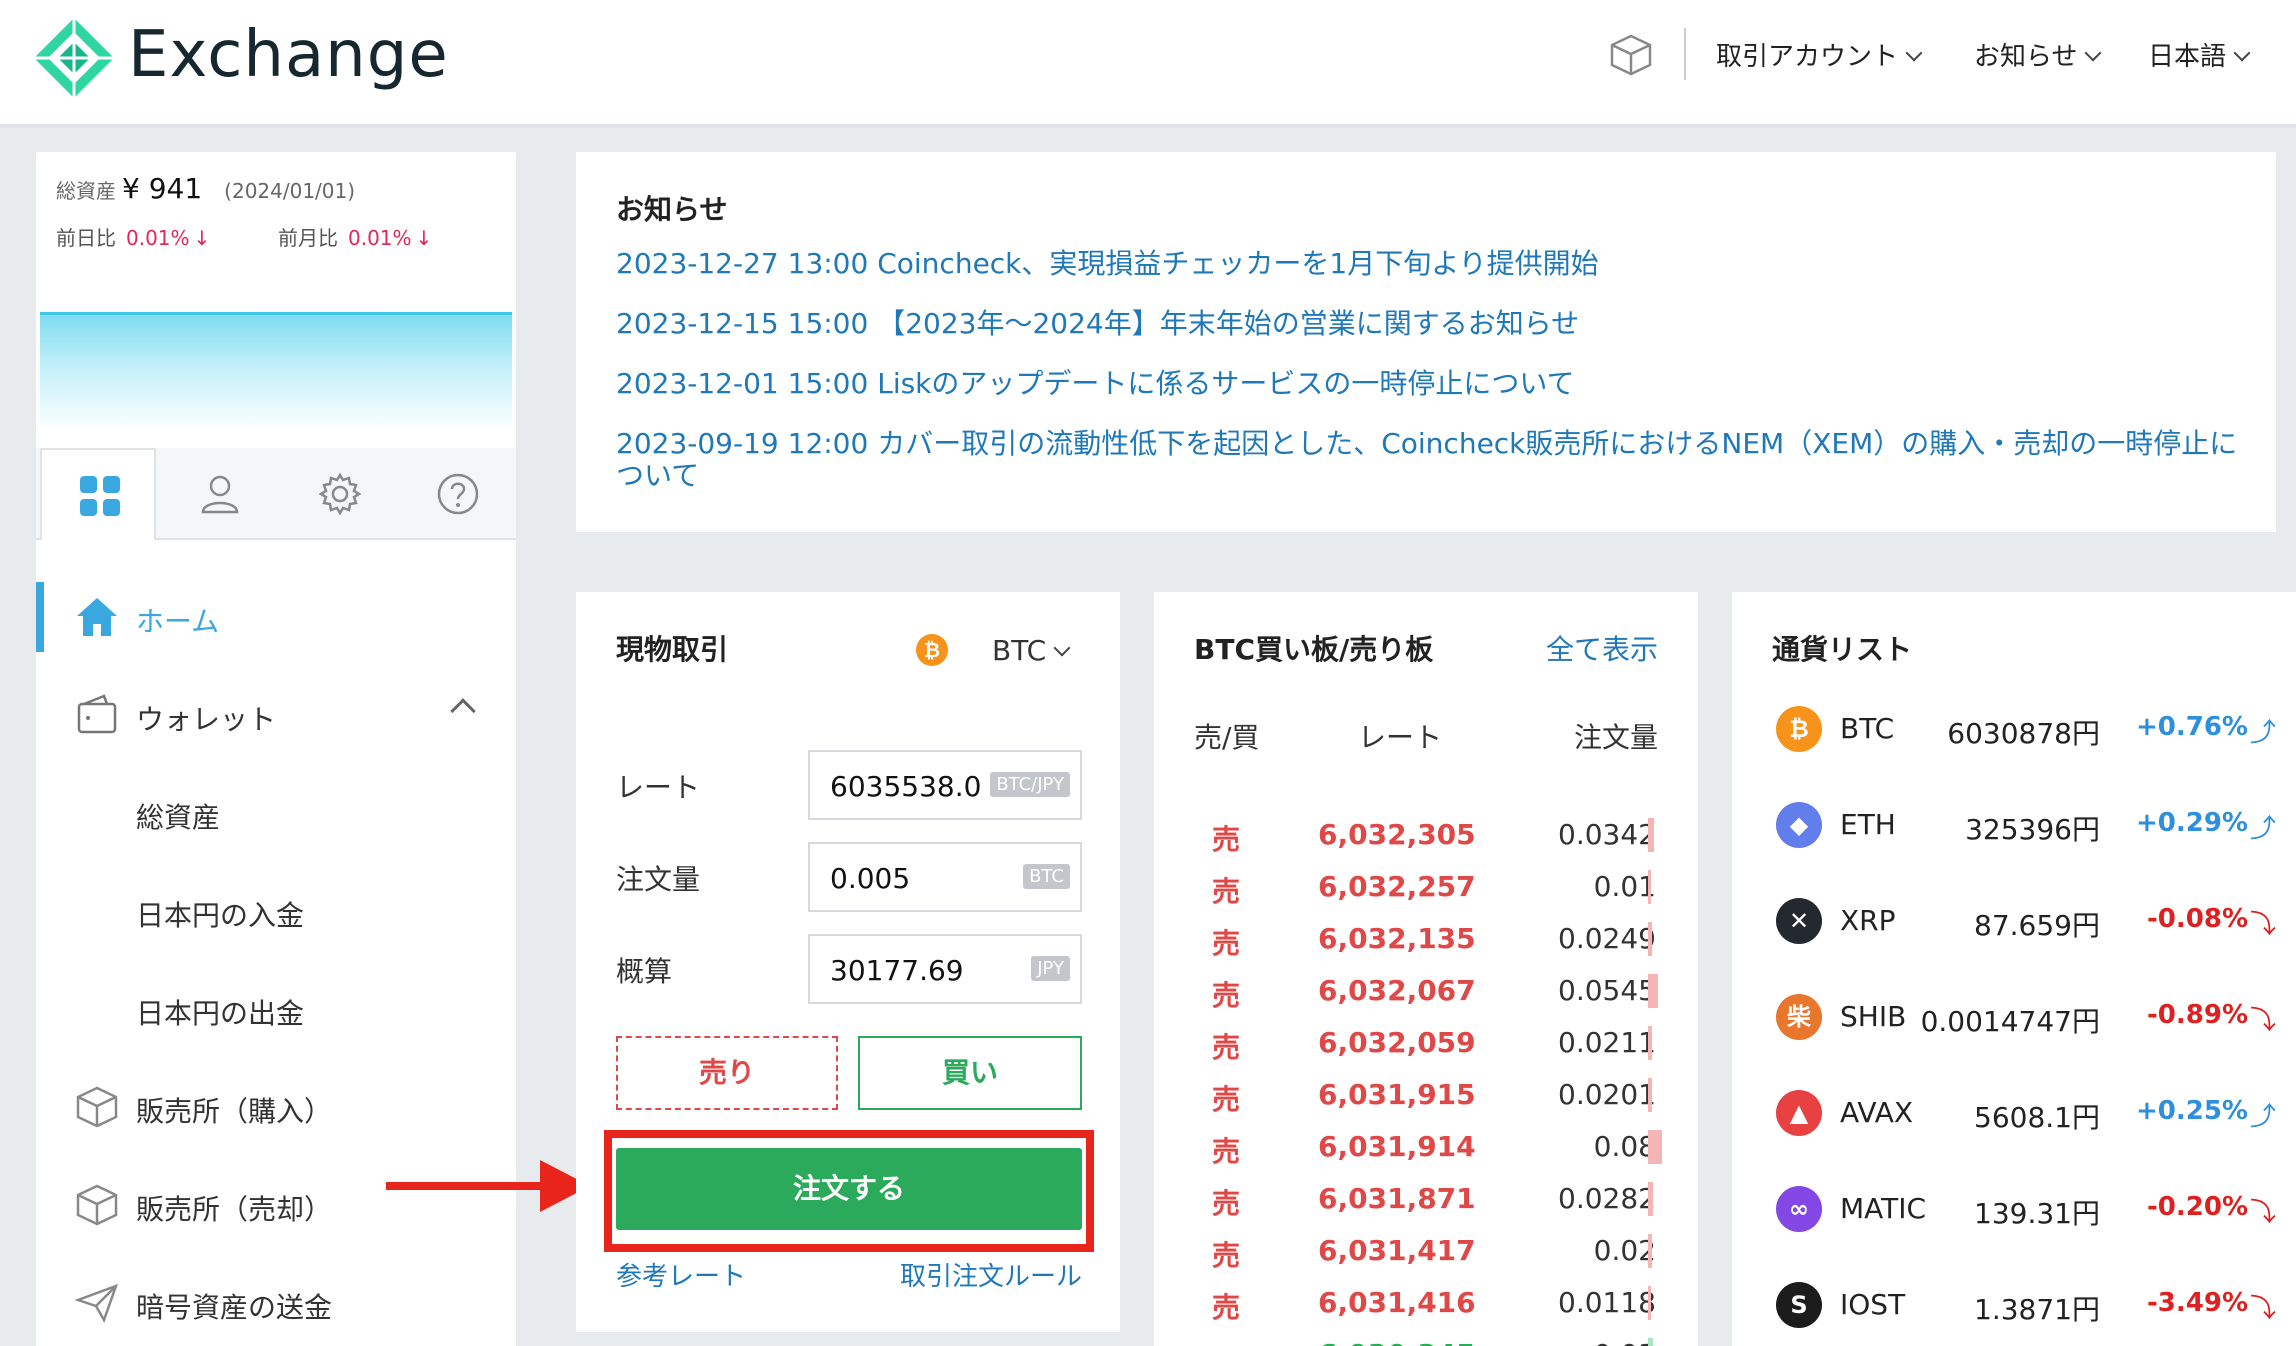 This screenshot has height=1346, width=2296. I want to click on trading-rules-link: 取引注文ルール, so click(991, 1274).